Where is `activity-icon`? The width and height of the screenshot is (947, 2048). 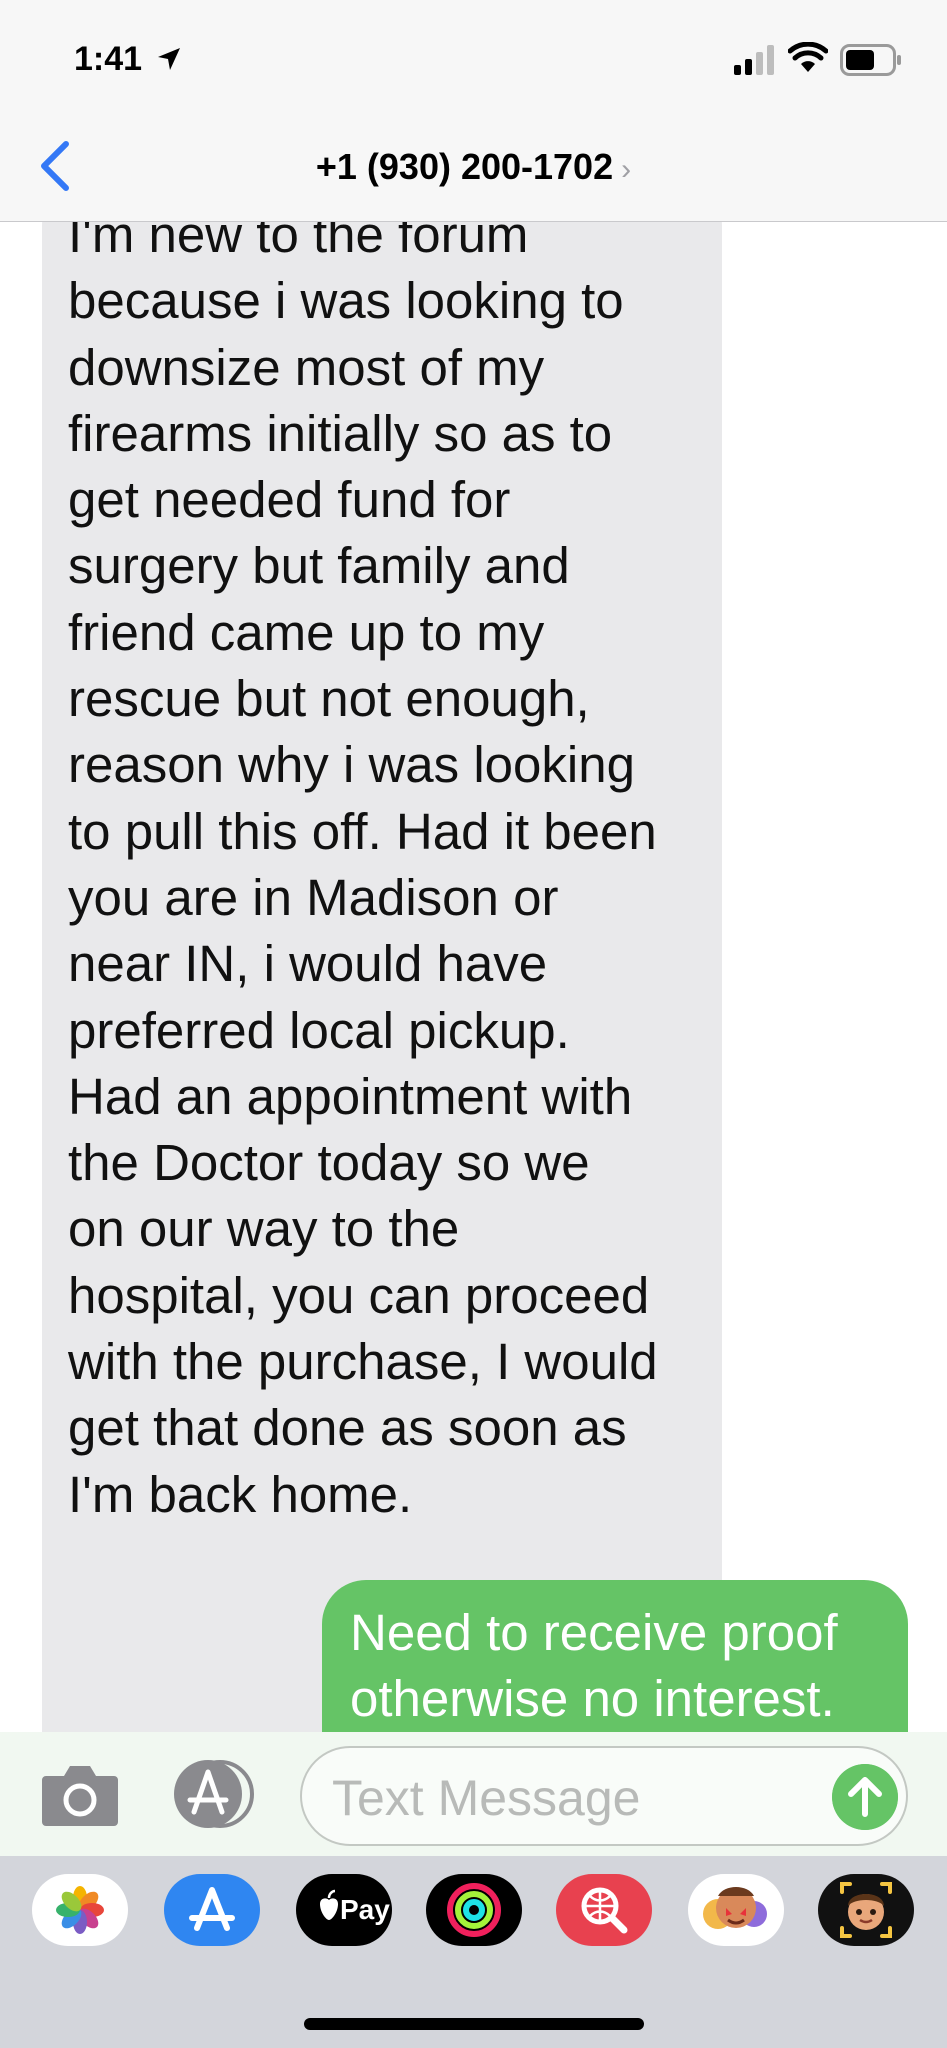 activity-icon is located at coordinates (474, 1910).